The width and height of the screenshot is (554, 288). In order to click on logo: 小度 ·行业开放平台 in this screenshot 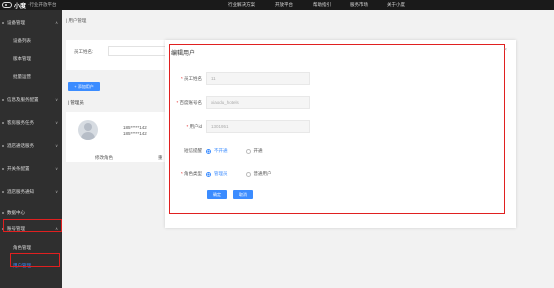, I will do `click(29, 5)`.